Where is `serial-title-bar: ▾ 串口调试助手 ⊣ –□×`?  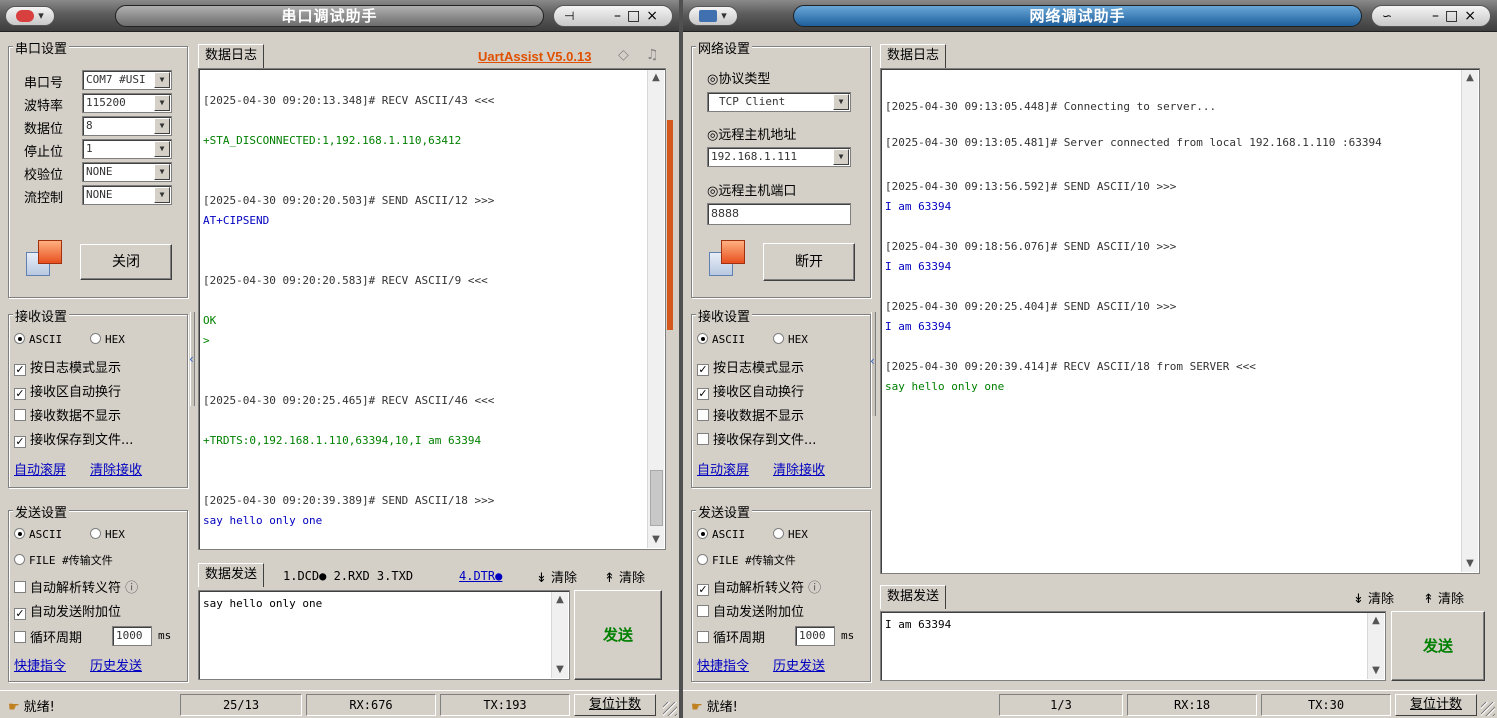
serial-title-bar: ▾ 串口调试助手 ⊣ –□× is located at coordinates (339, 16).